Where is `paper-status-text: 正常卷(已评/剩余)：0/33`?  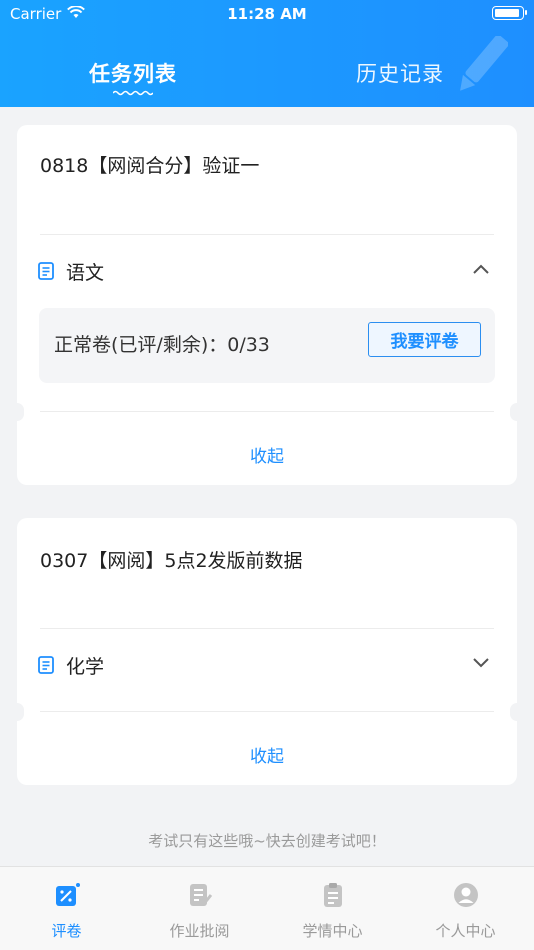
paper-status-text: 正常卷(已评/剩余)：0/33 is located at coordinates (162, 345).